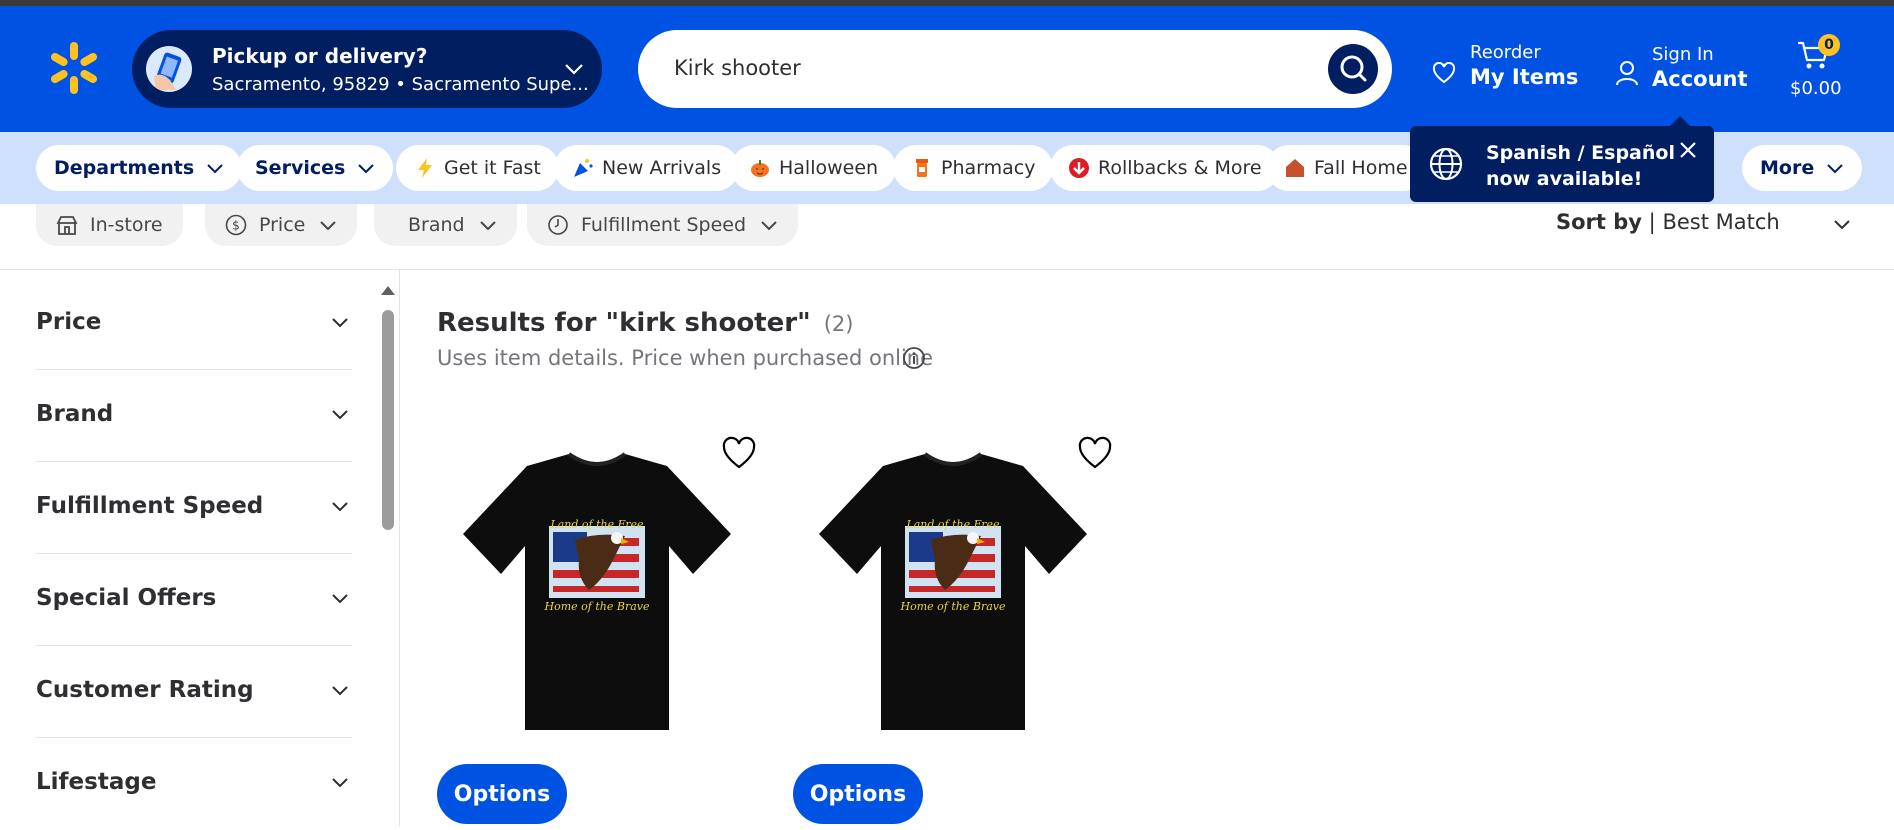 The height and width of the screenshot is (830, 1894). Describe the element at coordinates (69, 322) in the screenshot. I see `facet-label: Price` at that location.